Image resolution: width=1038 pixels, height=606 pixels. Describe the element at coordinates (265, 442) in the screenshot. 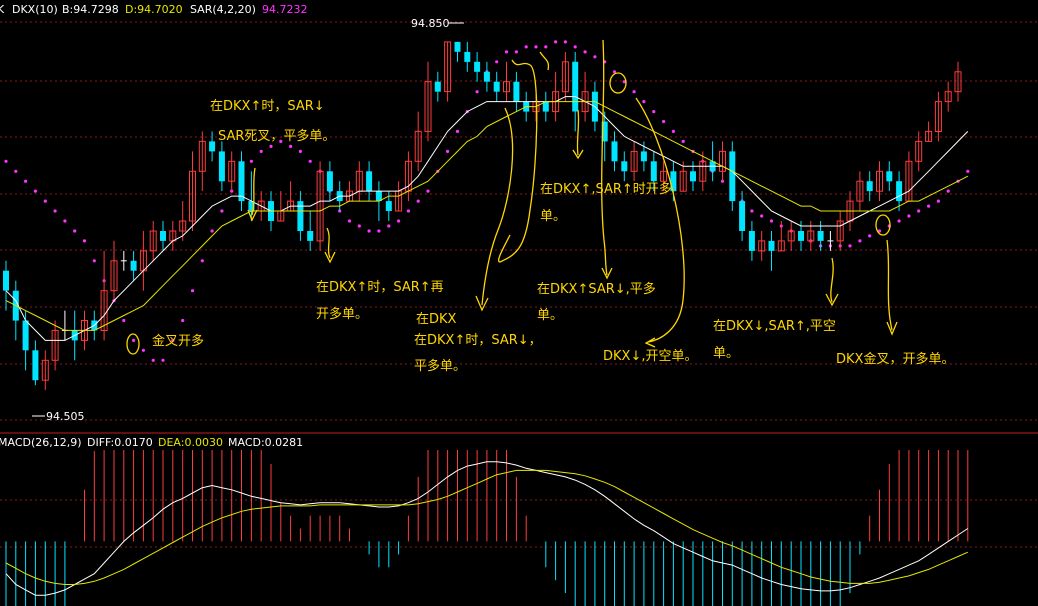

I see `macd-value: MACD:0.0281` at that location.